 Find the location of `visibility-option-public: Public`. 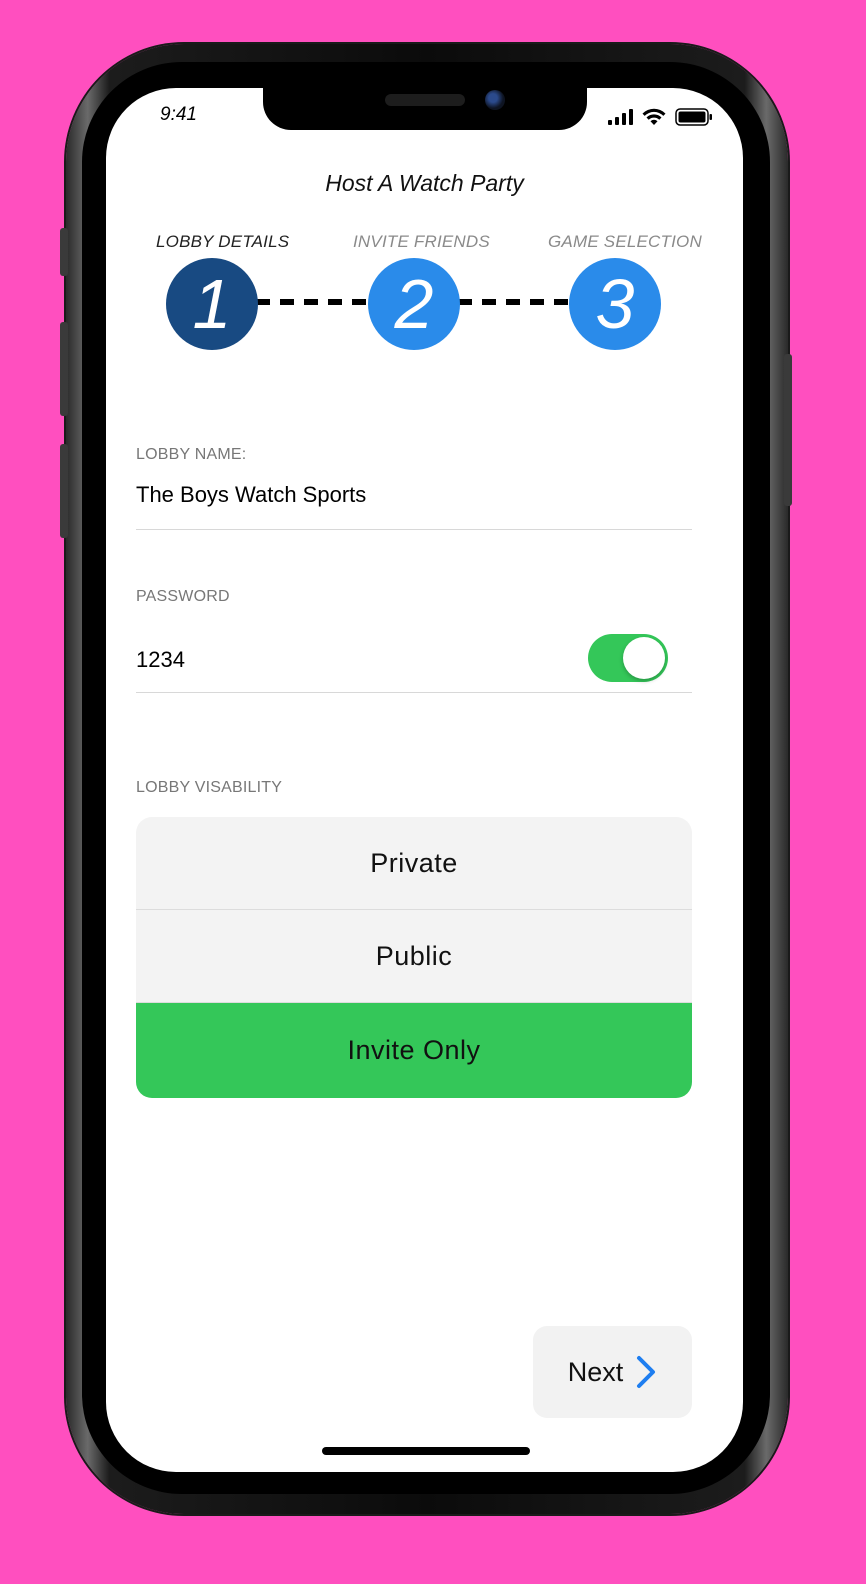

visibility-option-public: Public is located at coordinates (414, 956).